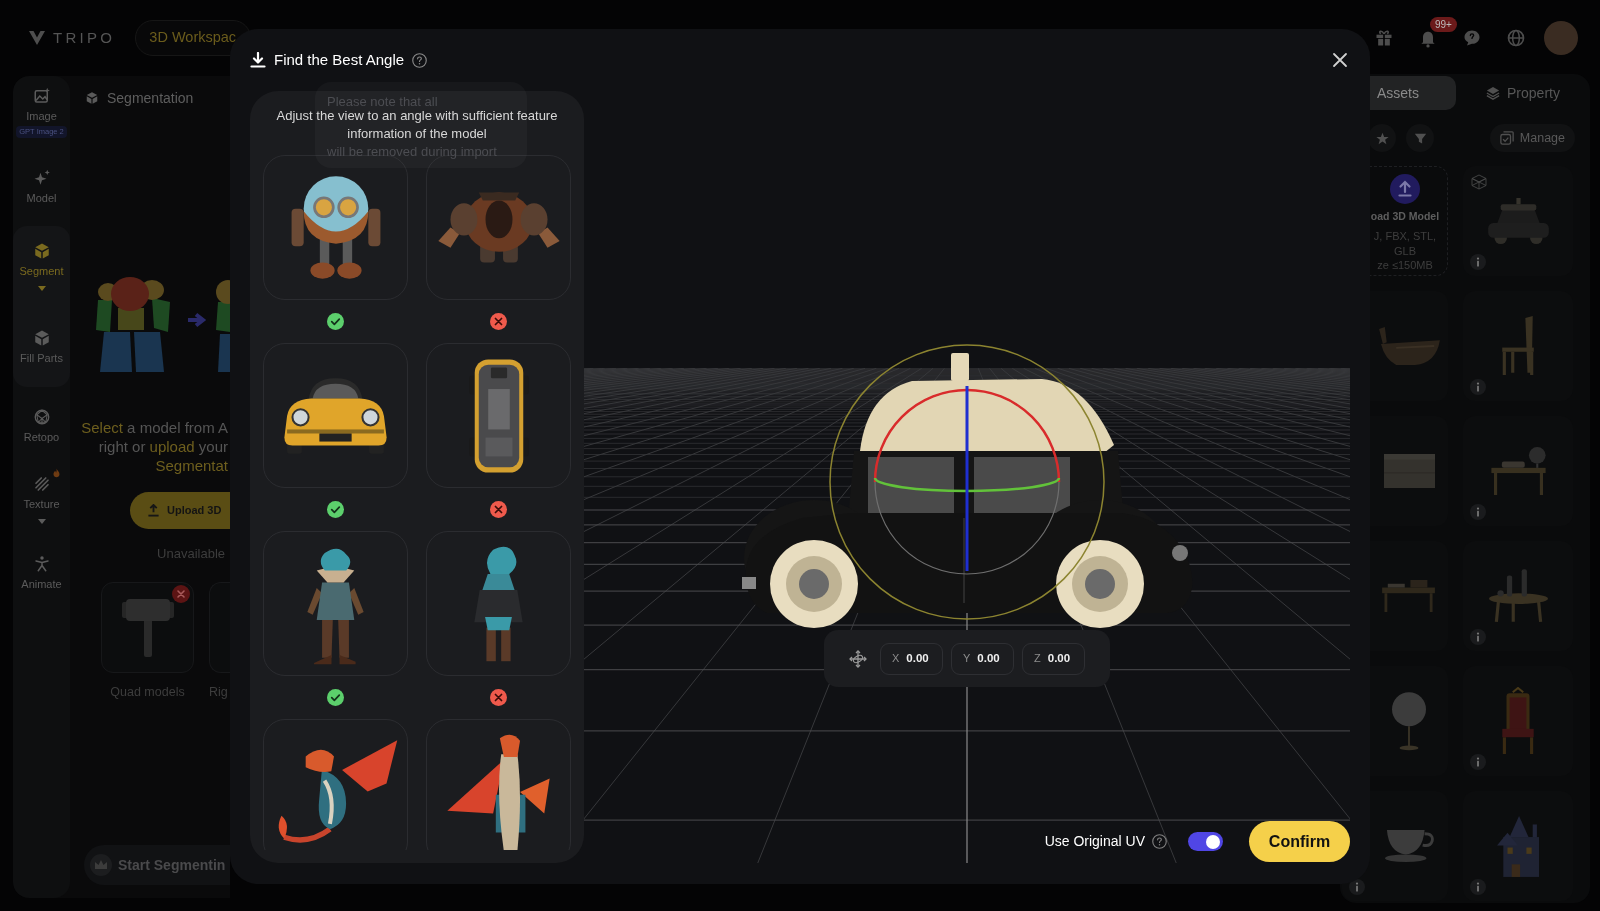 Image resolution: width=1600 pixels, height=911 pixels. What do you see at coordinates (1094, 841) in the screenshot?
I see `toggle-label: Use Original UV` at bounding box center [1094, 841].